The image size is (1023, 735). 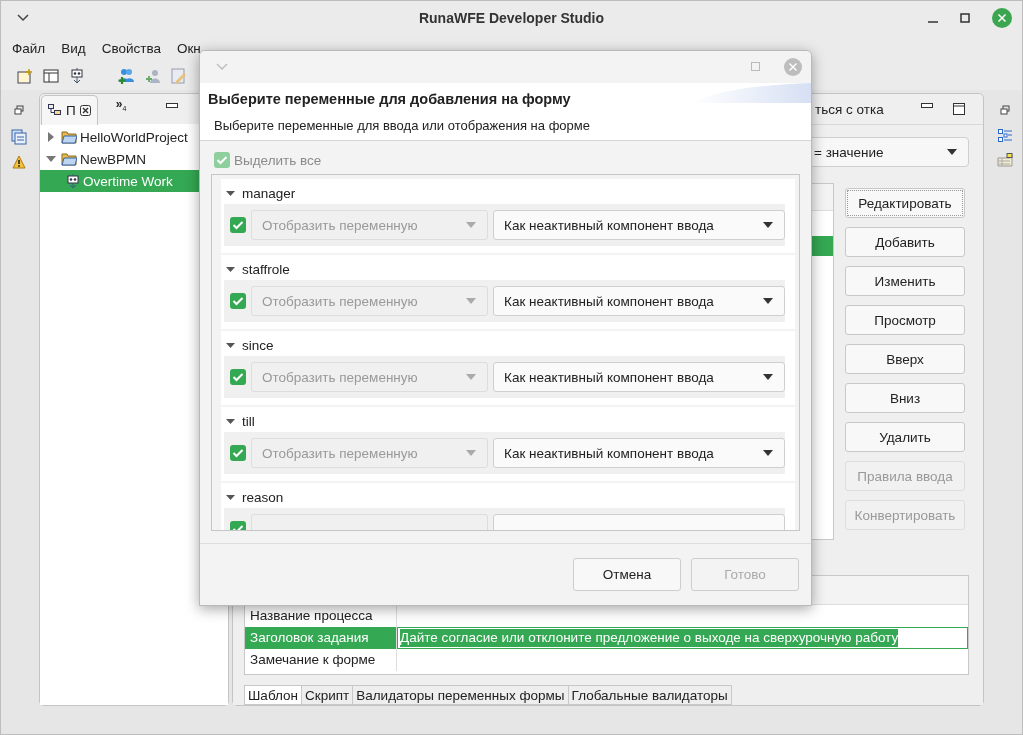 What do you see at coordinates (269, 193) in the screenshot?
I see `variable-name: manager` at bounding box center [269, 193].